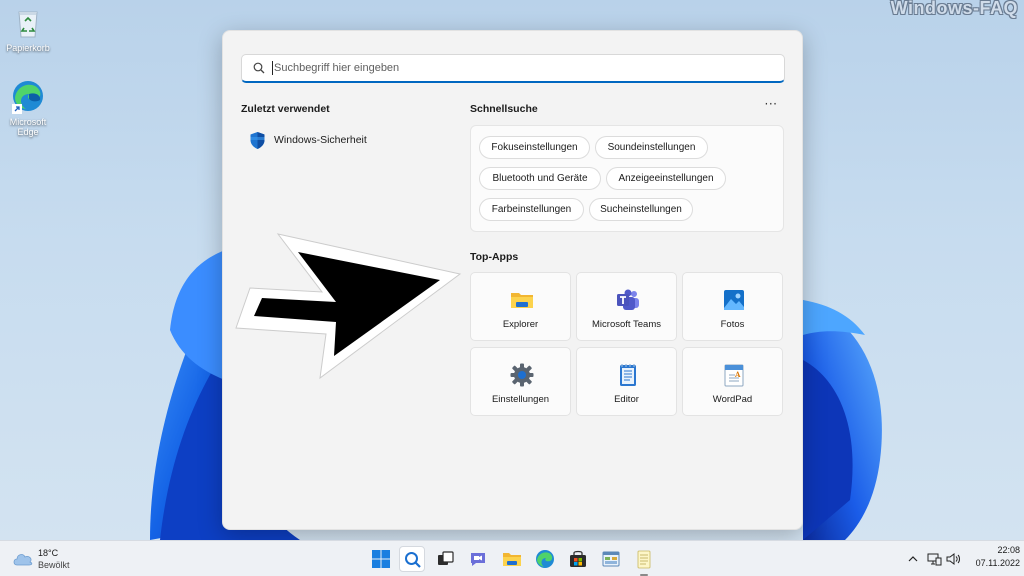 This screenshot has width=1024, height=576. I want to click on app-tile-label: Einstellungen, so click(520, 399).